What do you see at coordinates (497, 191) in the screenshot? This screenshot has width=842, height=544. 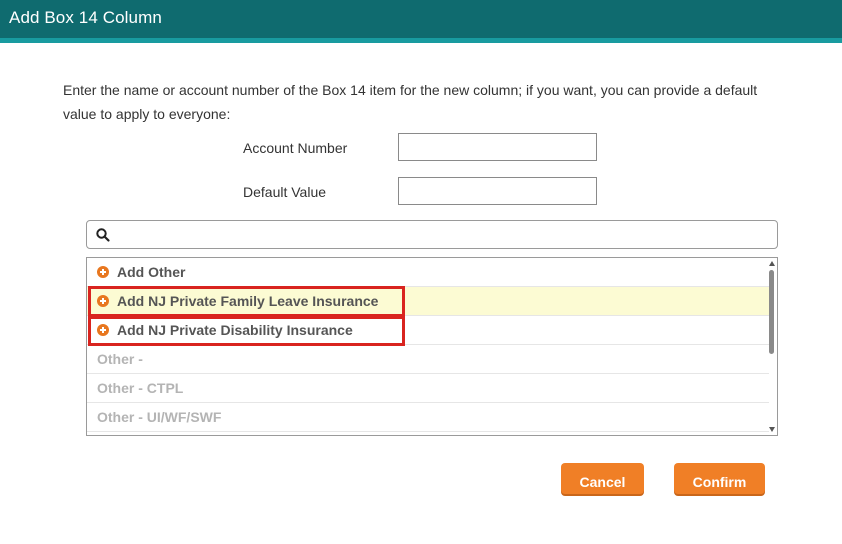 I see `default-value-input` at bounding box center [497, 191].